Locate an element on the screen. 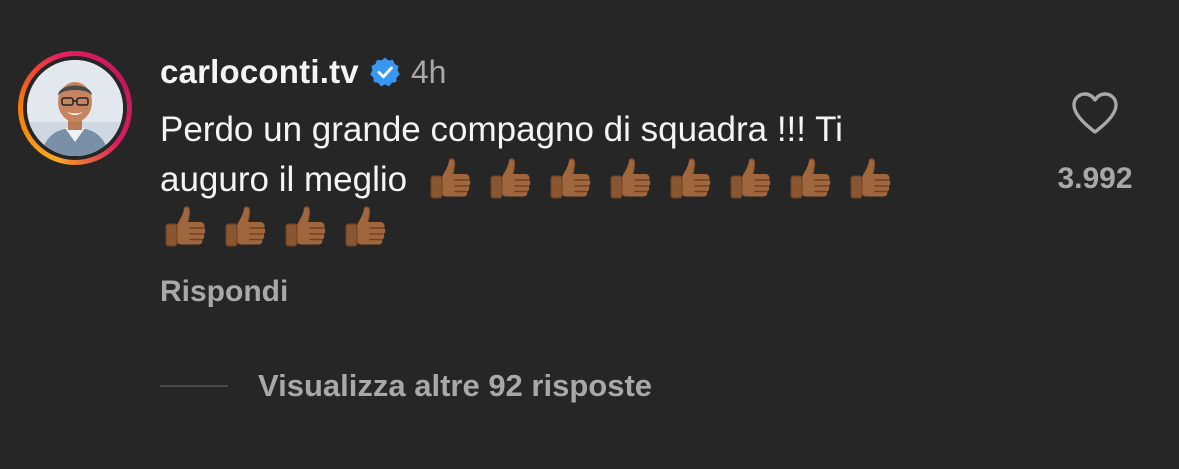 The width and height of the screenshot is (1179, 469). view-replies: Visualizza altre 92 risposte is located at coordinates (406, 386).